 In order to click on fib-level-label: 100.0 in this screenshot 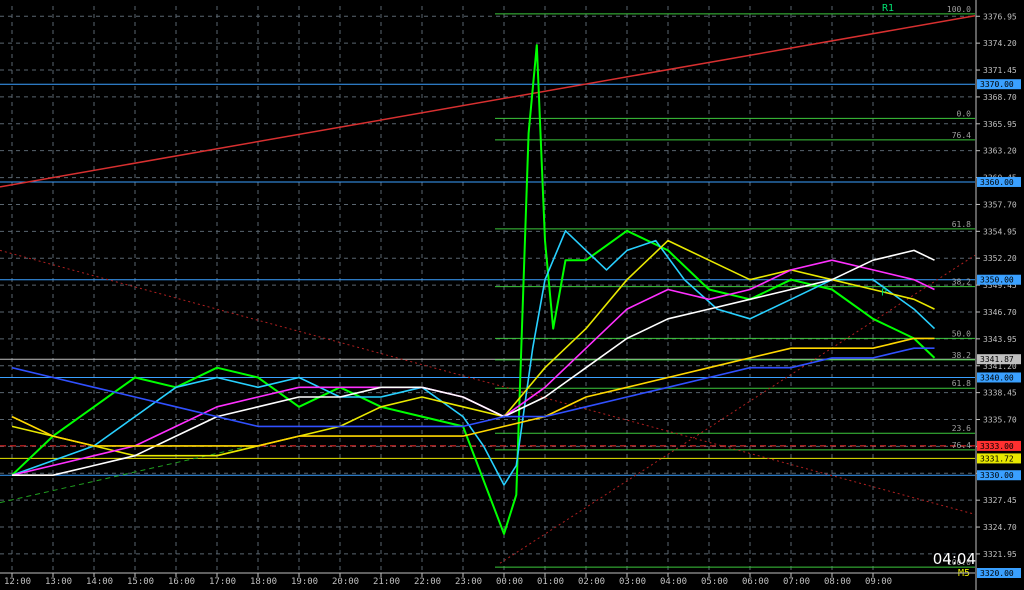, I will do `click(959, 9)`.